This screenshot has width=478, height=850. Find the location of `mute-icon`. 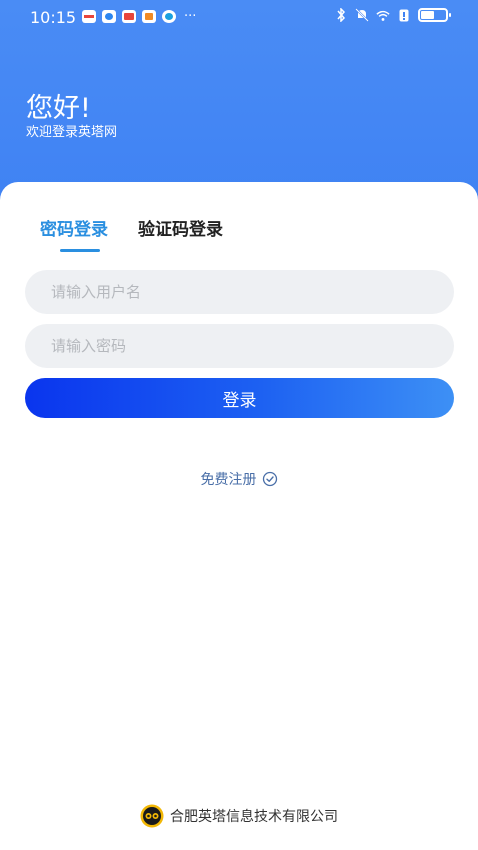

mute-icon is located at coordinates (362, 15).